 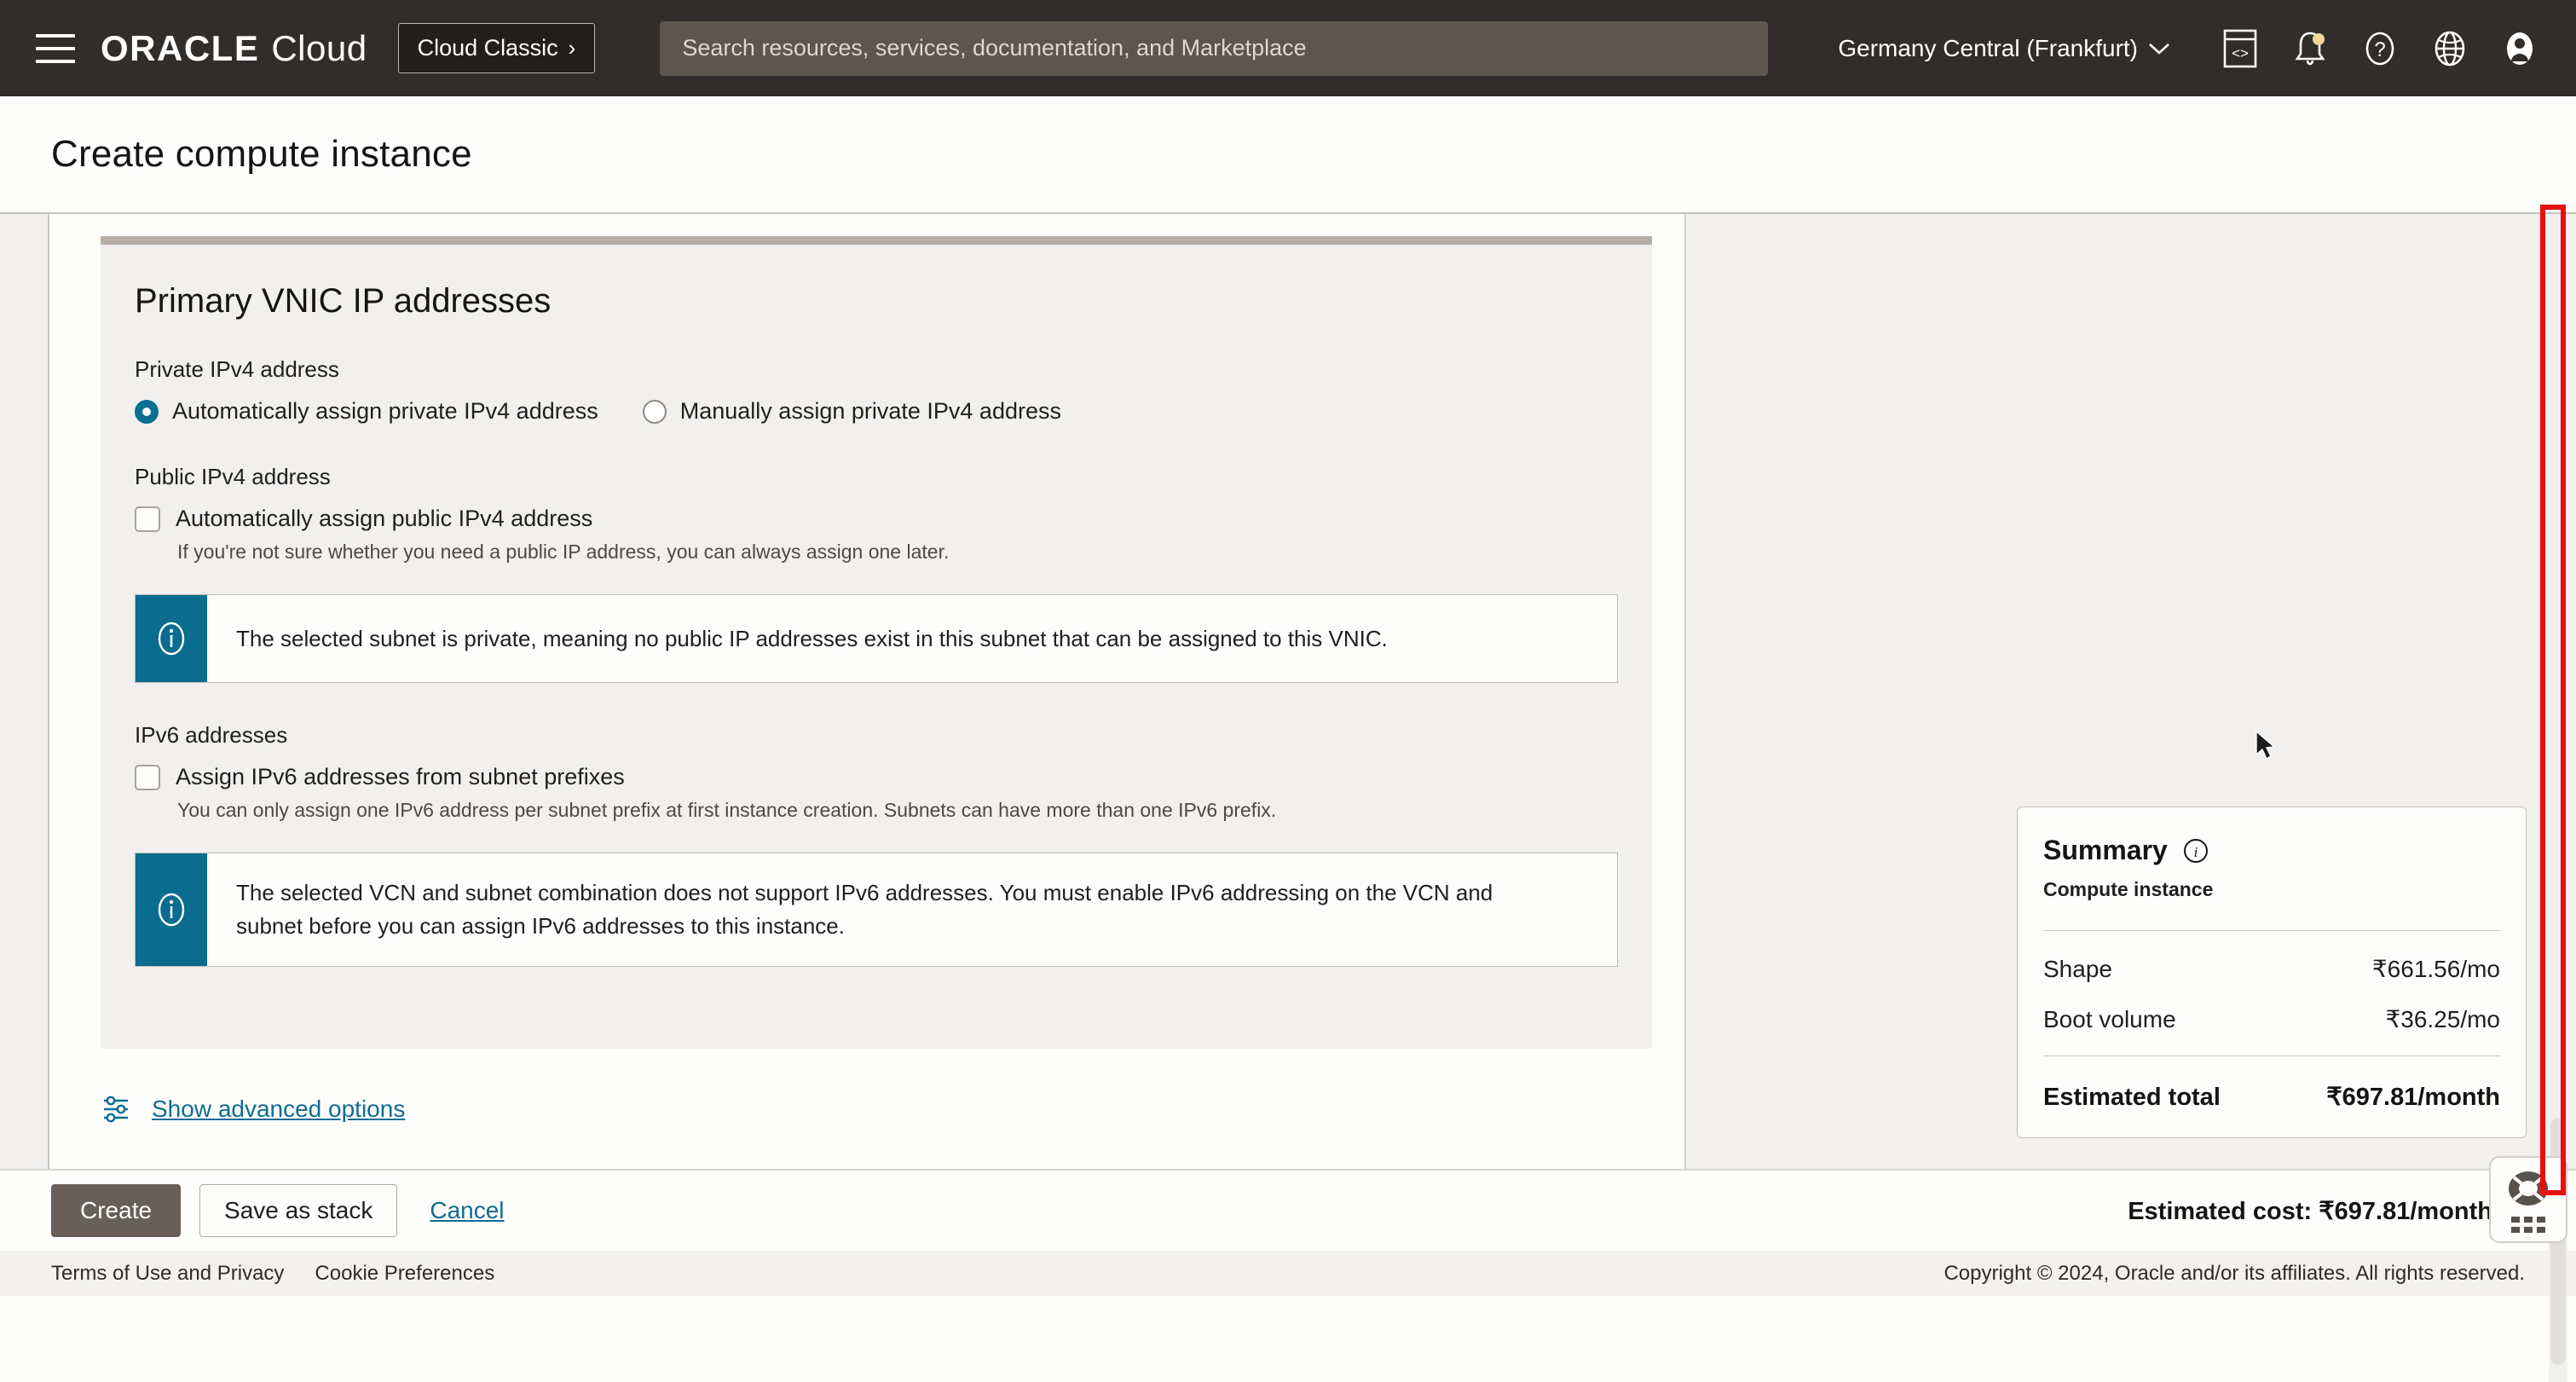 I want to click on summary-divider-bottom, so click(x=2271, y=1055).